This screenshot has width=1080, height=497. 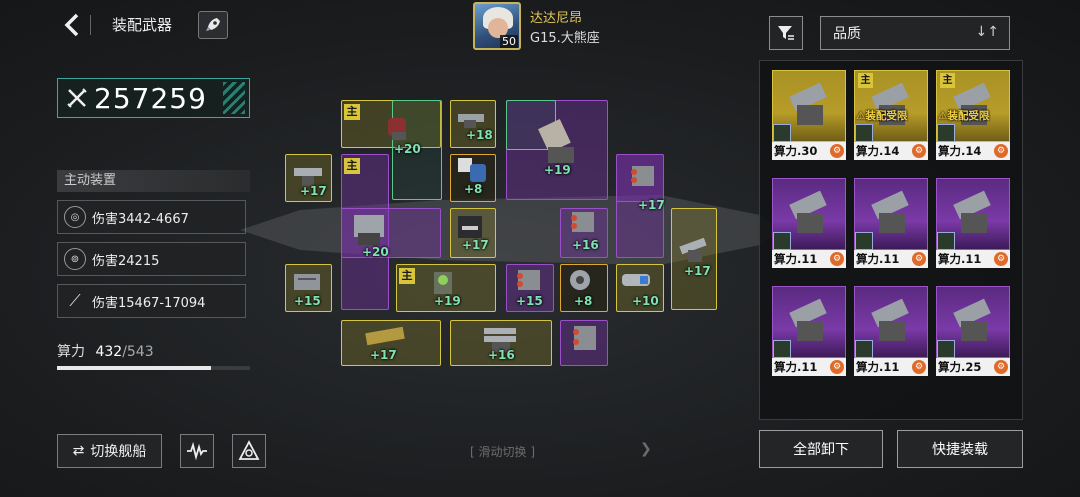 What do you see at coordinates (71, 352) in the screenshot?
I see `compute-title: 算力` at bounding box center [71, 352].